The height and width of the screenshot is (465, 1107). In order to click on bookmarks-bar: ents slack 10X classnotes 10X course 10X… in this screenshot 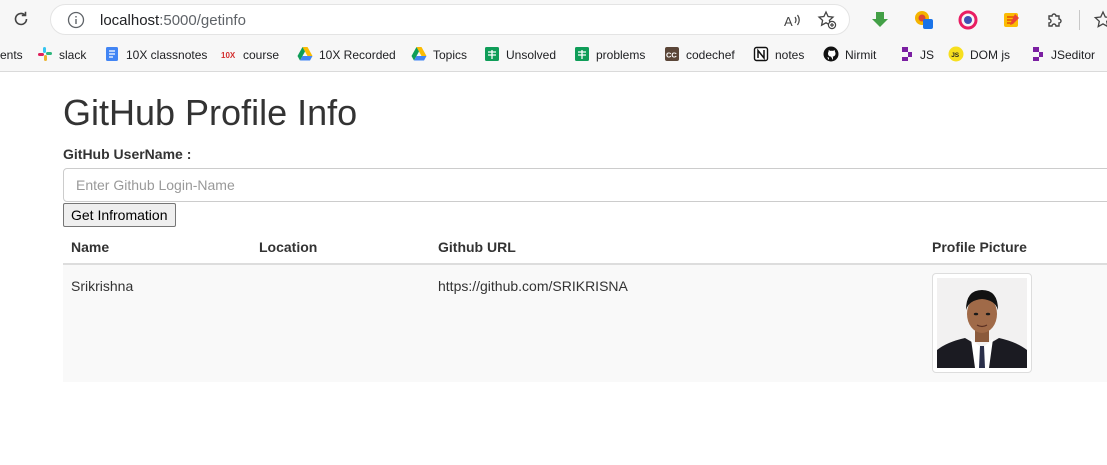, I will do `click(553, 55)`.